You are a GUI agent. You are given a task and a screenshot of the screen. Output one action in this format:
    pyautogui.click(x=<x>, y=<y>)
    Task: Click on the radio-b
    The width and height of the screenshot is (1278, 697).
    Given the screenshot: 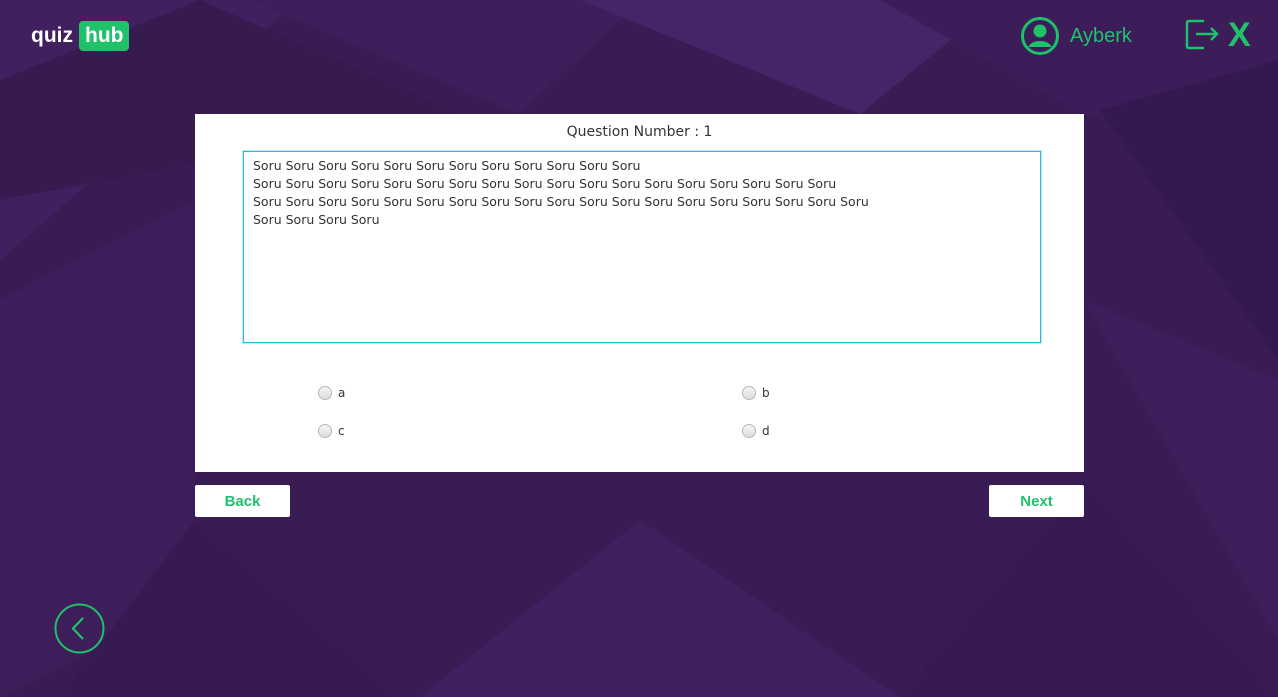 What is the action you would take?
    pyautogui.click(x=749, y=393)
    